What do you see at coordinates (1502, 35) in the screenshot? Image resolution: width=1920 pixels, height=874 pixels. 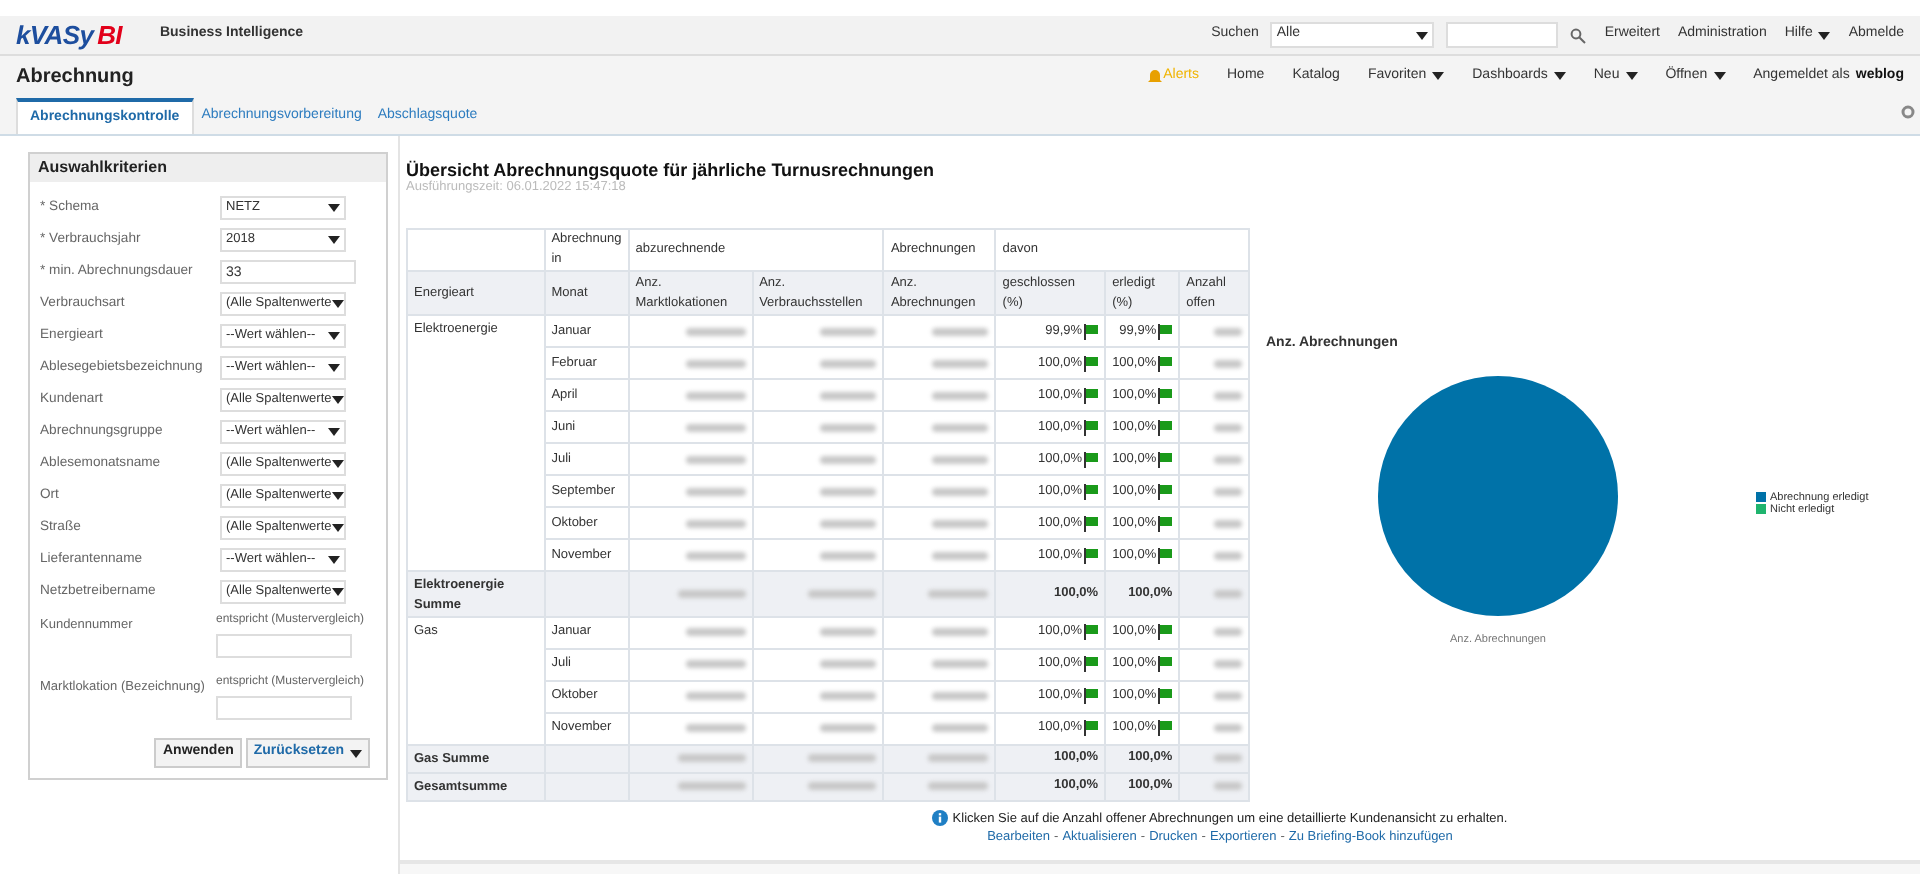 I see `search-field` at bounding box center [1502, 35].